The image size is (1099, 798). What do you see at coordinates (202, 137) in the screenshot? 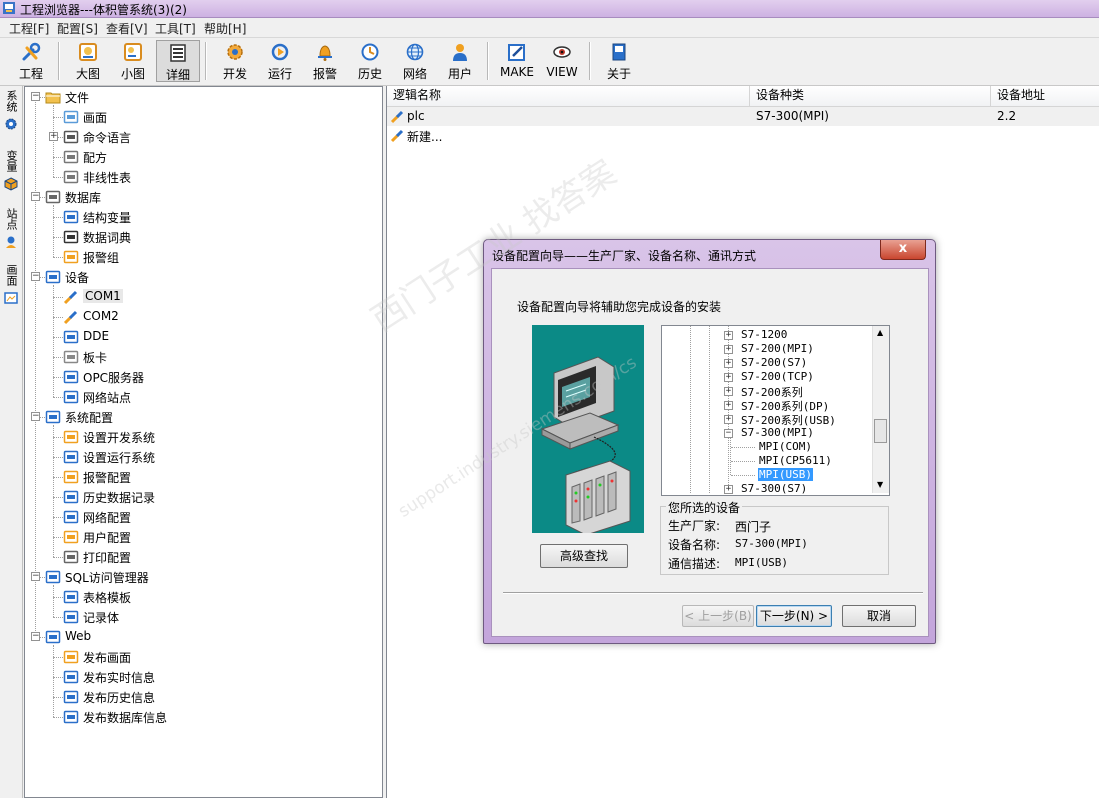
I see `tree-item: + 命令语言` at bounding box center [202, 137].